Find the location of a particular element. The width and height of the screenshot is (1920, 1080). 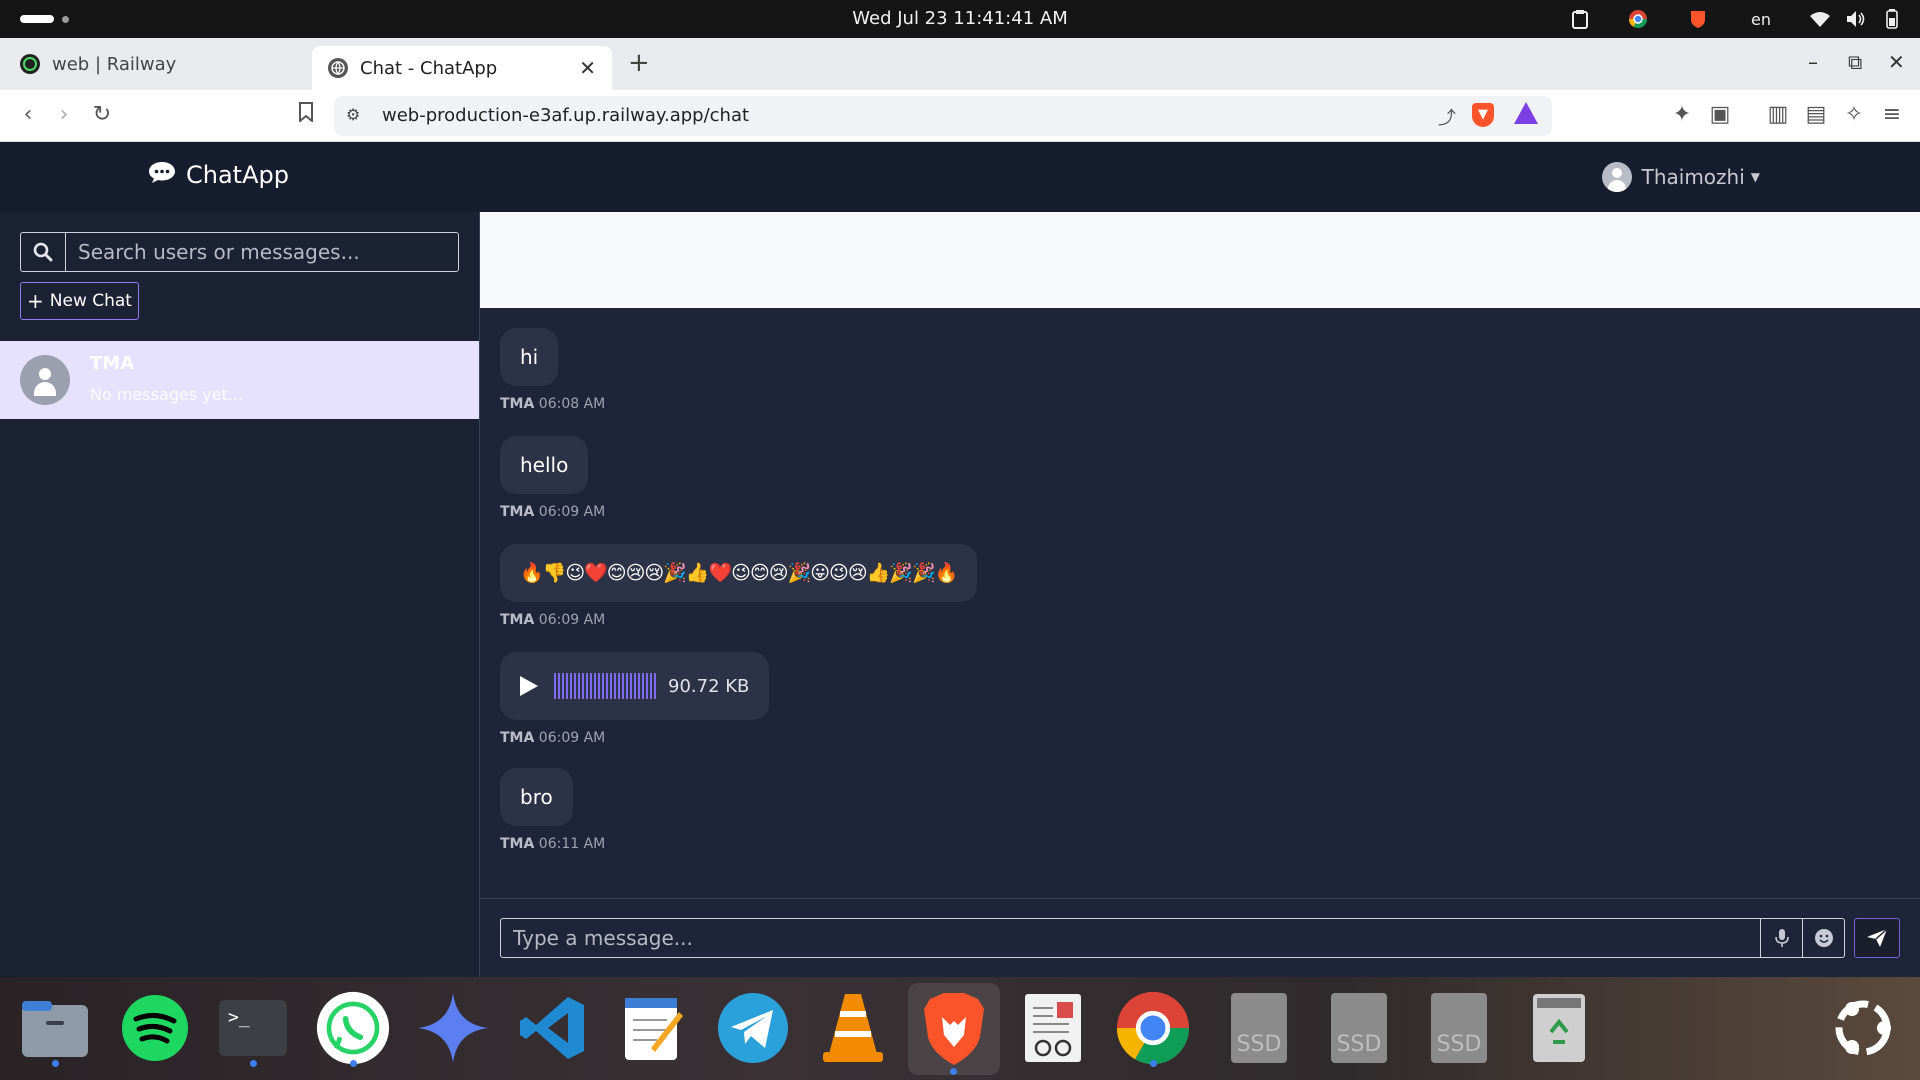

emoji-icon is located at coordinates (1823, 938).